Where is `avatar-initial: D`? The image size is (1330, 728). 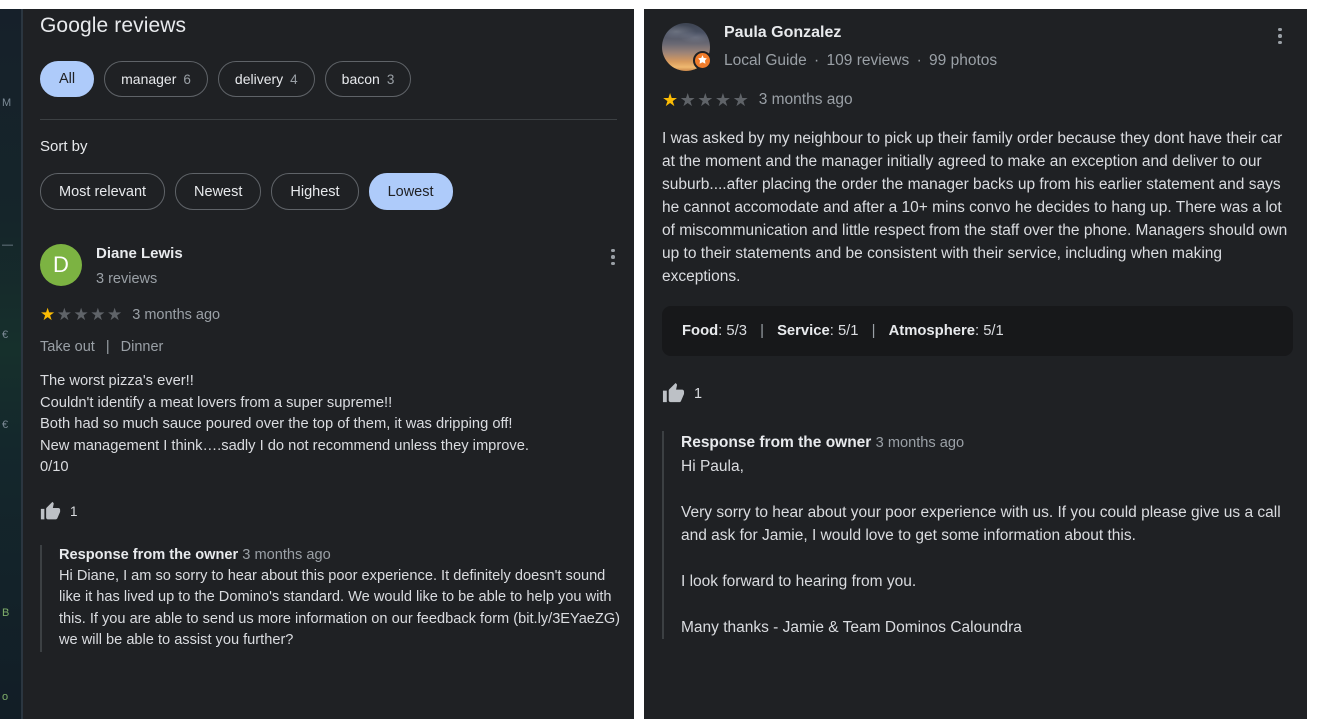
avatar-initial: D is located at coordinates (61, 264).